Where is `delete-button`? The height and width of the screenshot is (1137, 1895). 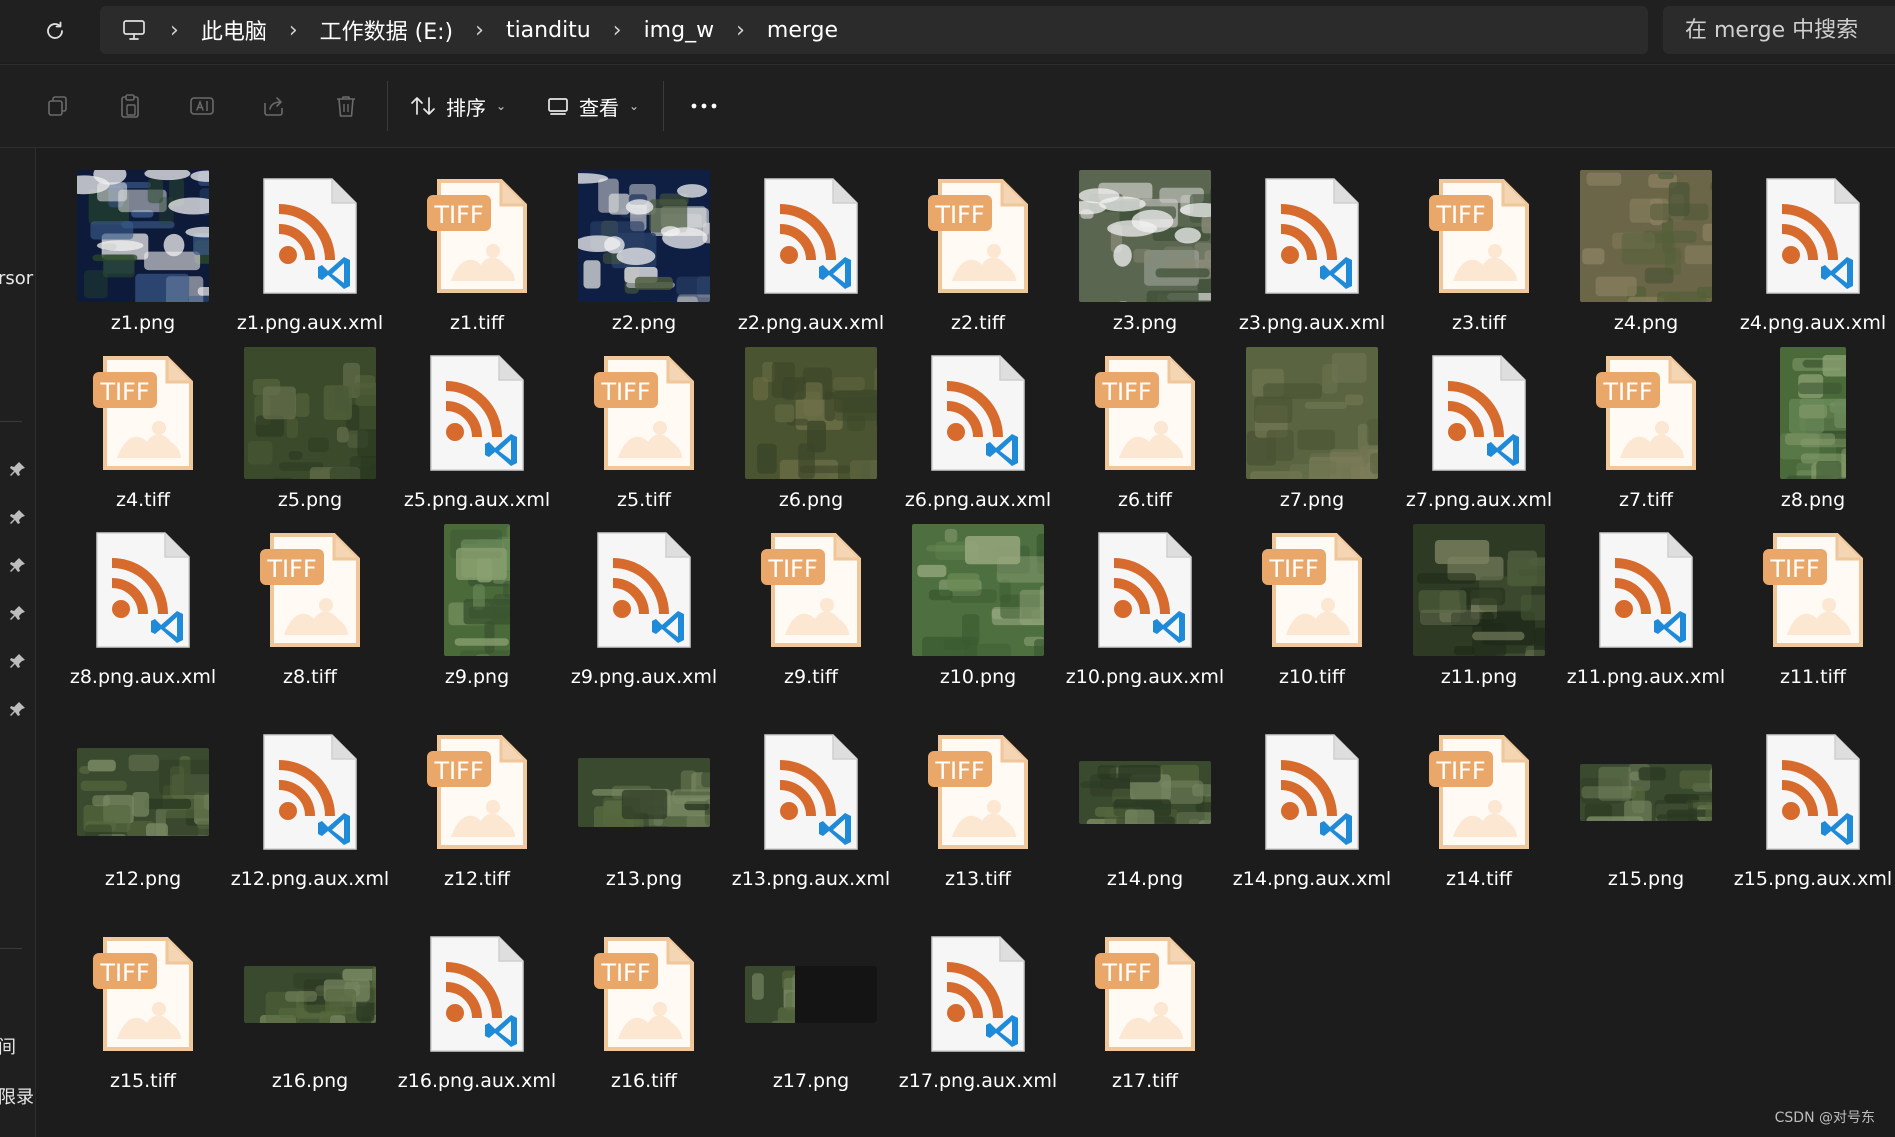 delete-button is located at coordinates (346, 106).